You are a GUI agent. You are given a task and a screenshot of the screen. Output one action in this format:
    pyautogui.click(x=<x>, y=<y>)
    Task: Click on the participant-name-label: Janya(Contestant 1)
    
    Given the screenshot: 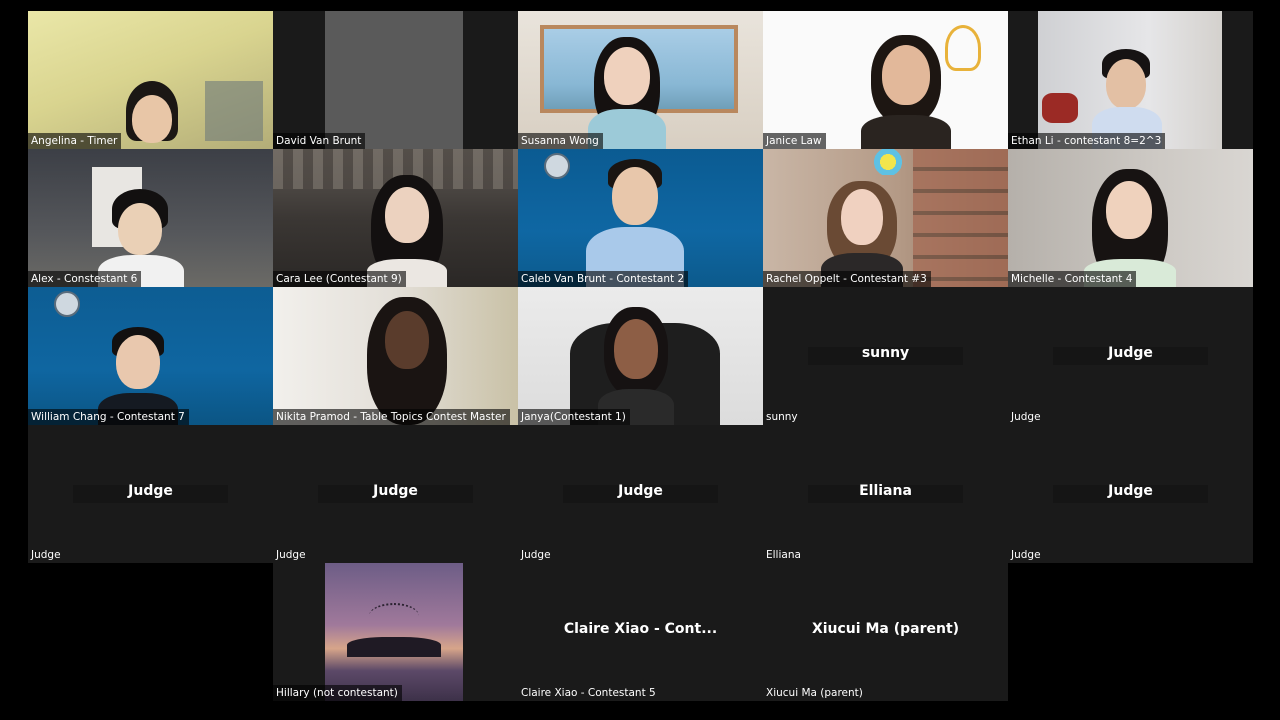 What is the action you would take?
    pyautogui.click(x=574, y=417)
    